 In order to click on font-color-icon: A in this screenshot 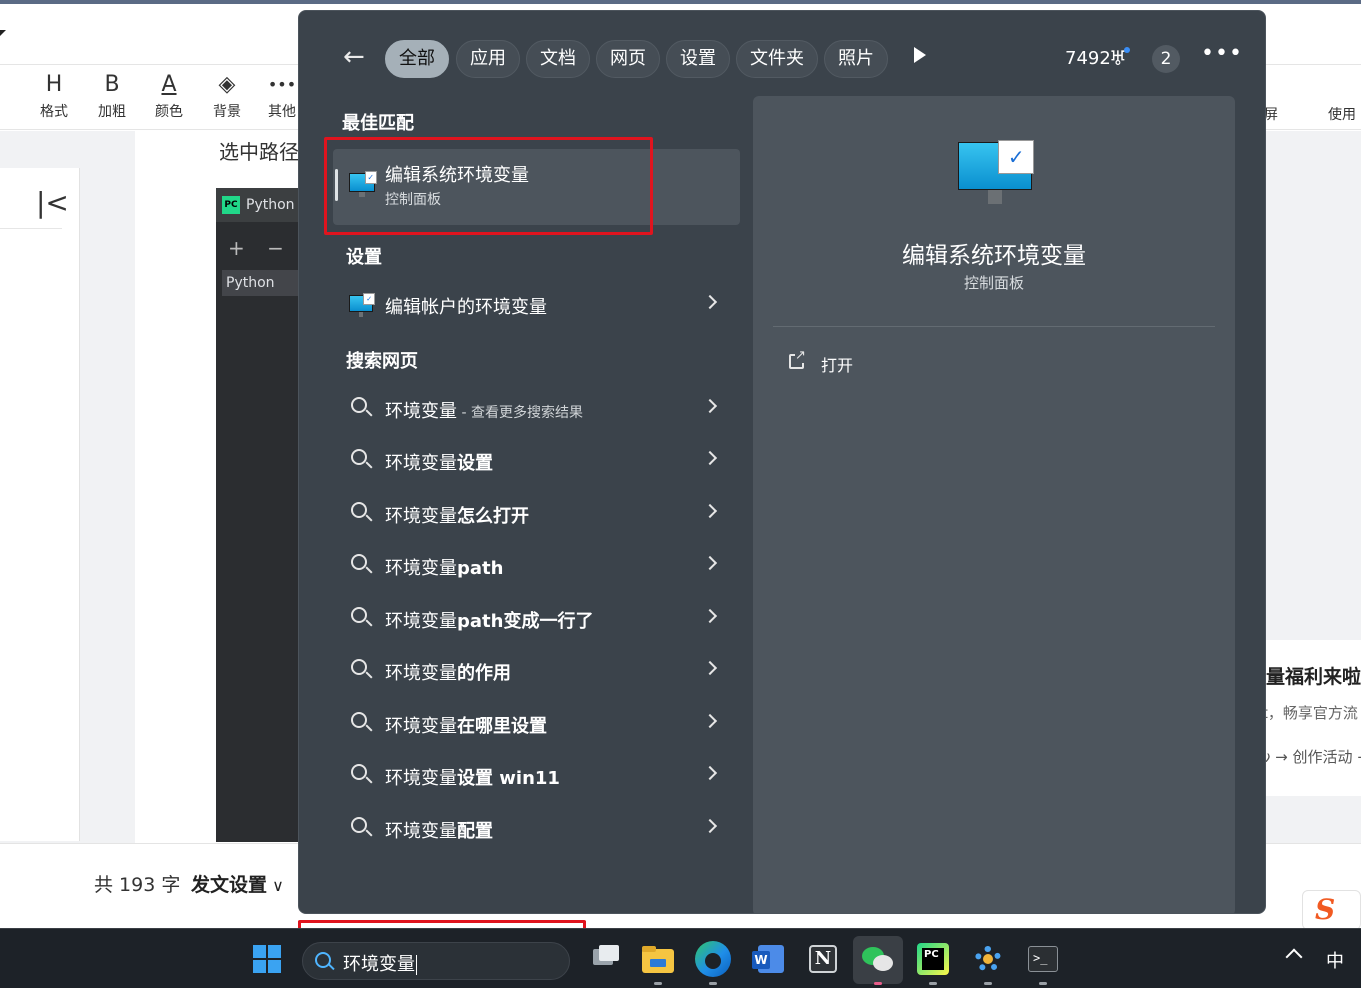, I will do `click(169, 84)`.